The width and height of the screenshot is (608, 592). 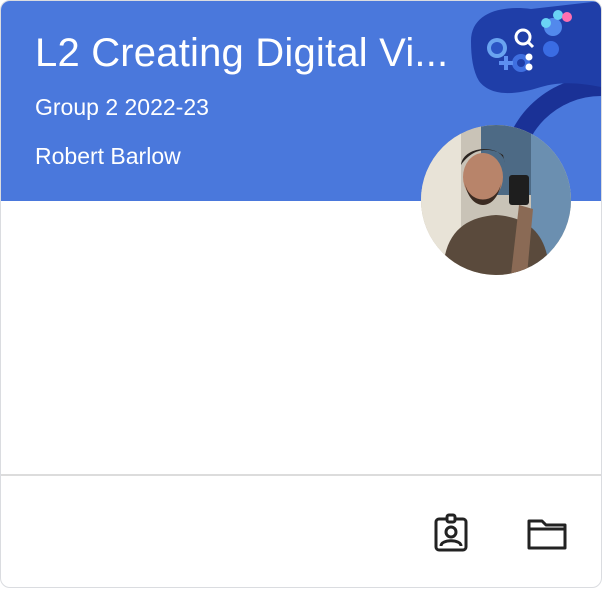 What do you see at coordinates (496, 200) in the screenshot?
I see `teacher-avatar` at bounding box center [496, 200].